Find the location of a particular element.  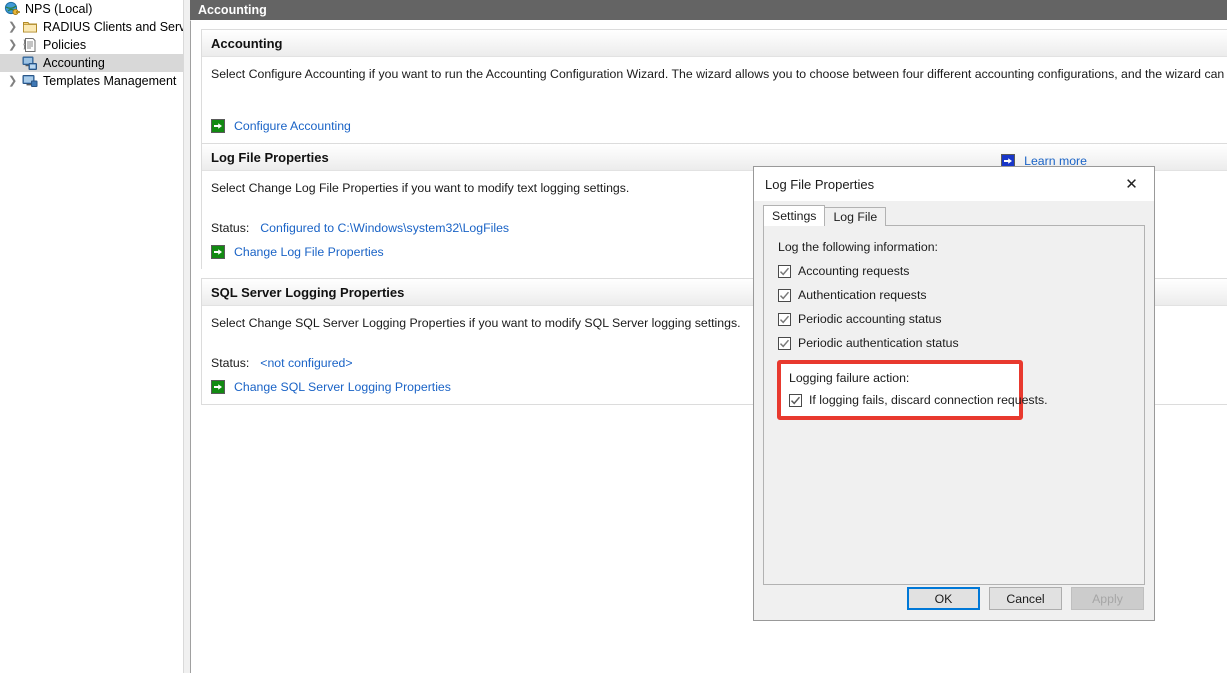

tab-settings: Settings is located at coordinates (794, 215).